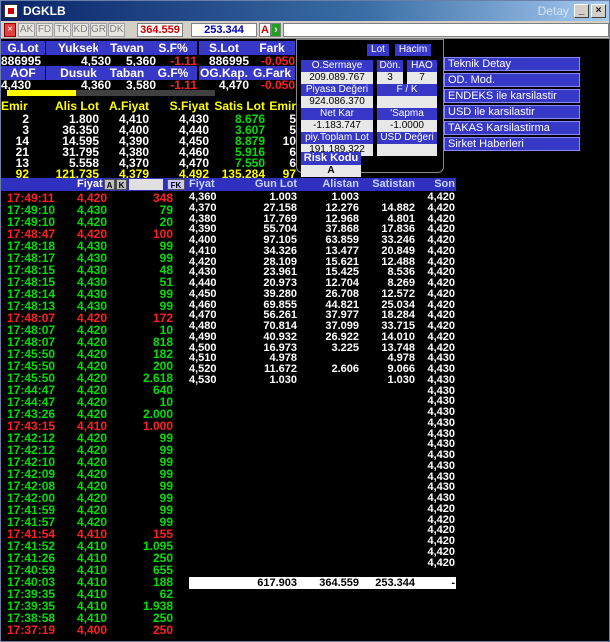  What do you see at coordinates (95, 210) in the screenshot?
I see `trade-row: 17:49:10 4,430 79` at bounding box center [95, 210].